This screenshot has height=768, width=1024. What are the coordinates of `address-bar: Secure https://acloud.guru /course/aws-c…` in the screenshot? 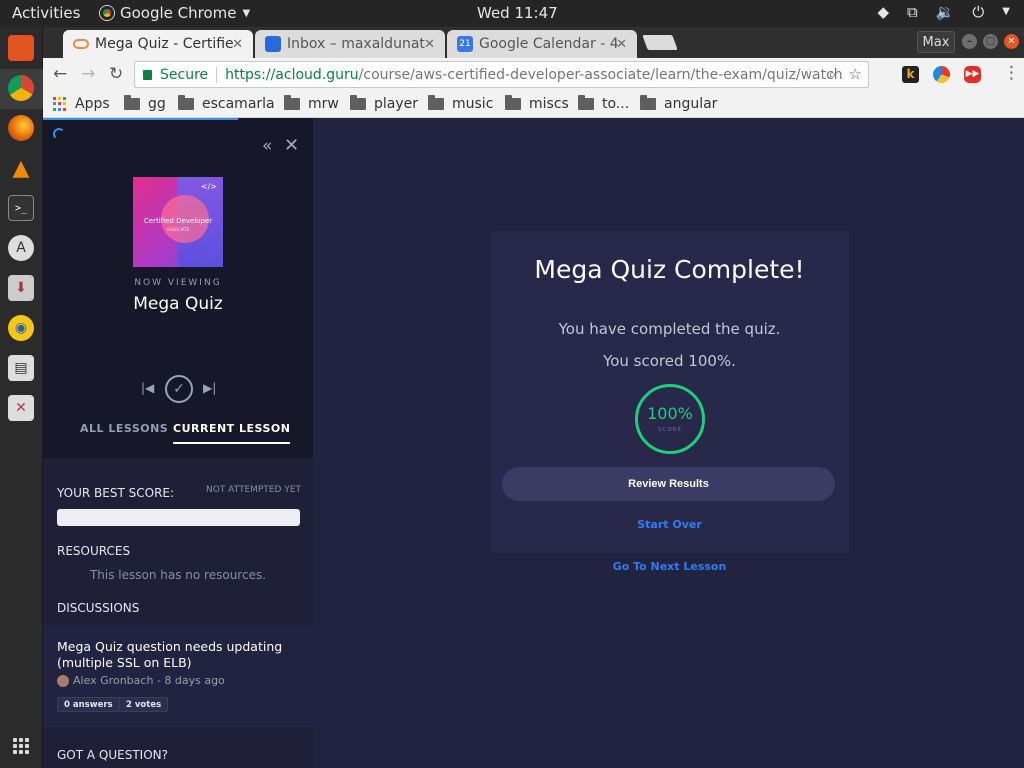 It's located at (501, 74).